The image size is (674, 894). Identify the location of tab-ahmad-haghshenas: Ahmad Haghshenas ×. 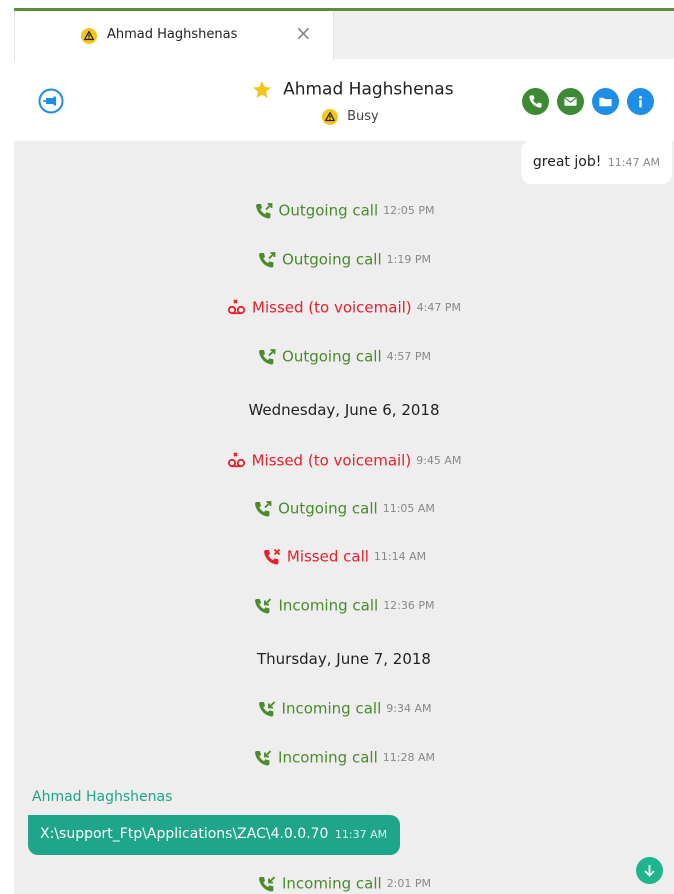
(174, 36).